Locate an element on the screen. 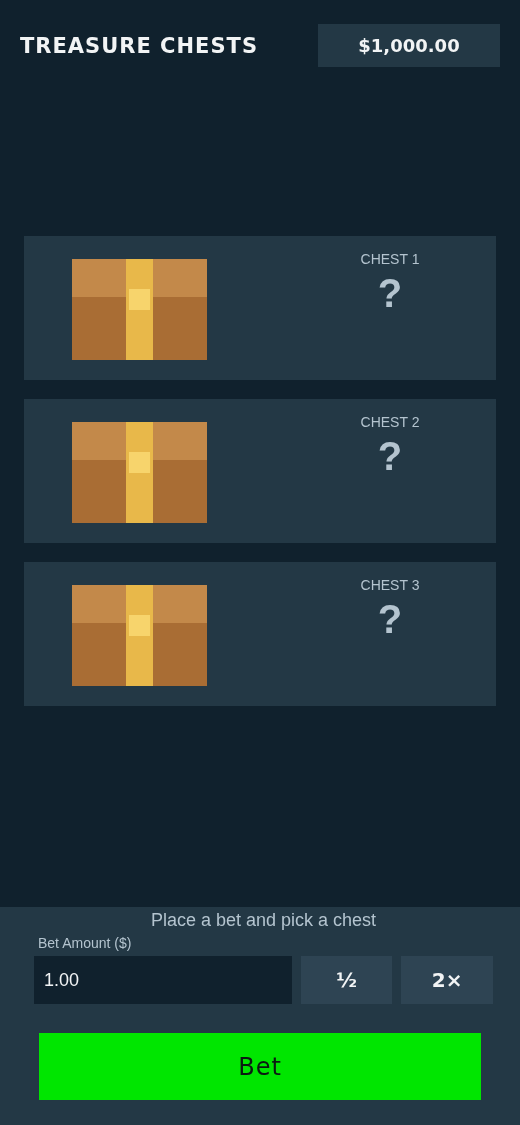  status-message: Place a bet and pick a chest is located at coordinates (263, 920).